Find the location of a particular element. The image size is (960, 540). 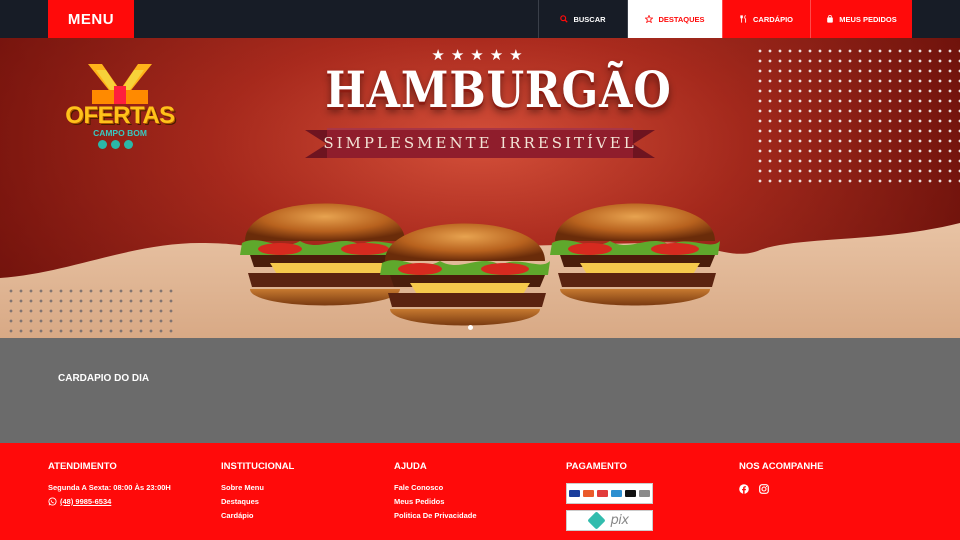

cutlery-icon is located at coordinates (743, 19).